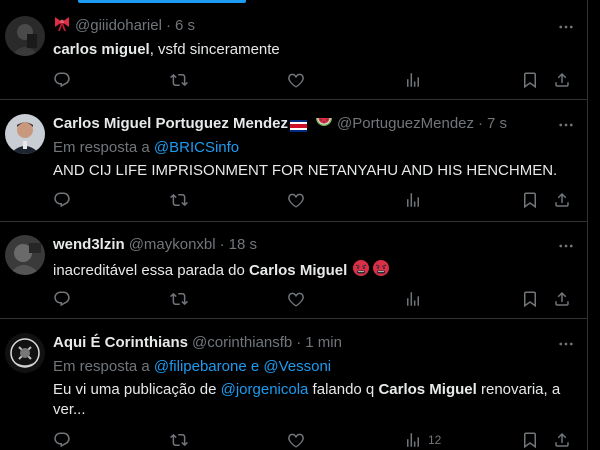 The height and width of the screenshot is (450, 600). Describe the element at coordinates (120, 343) in the screenshot. I see `author-name: Aqui É Corinthians` at that location.